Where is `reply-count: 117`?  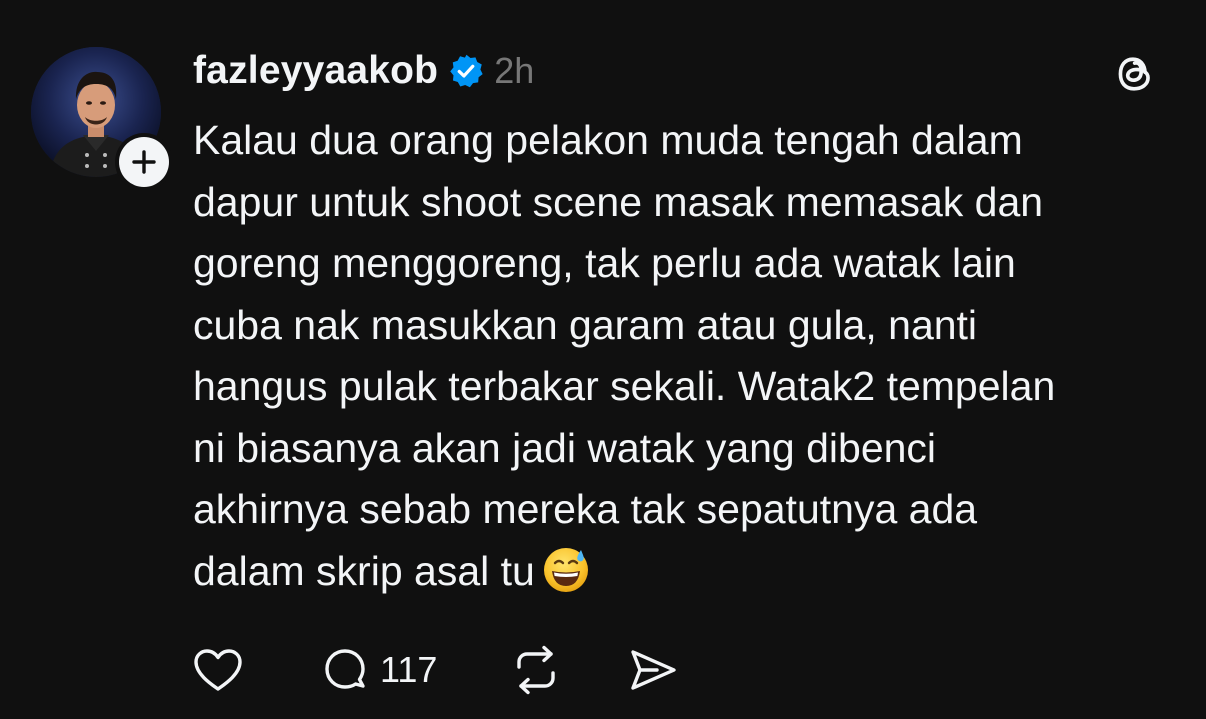 reply-count: 117 is located at coordinates (409, 669).